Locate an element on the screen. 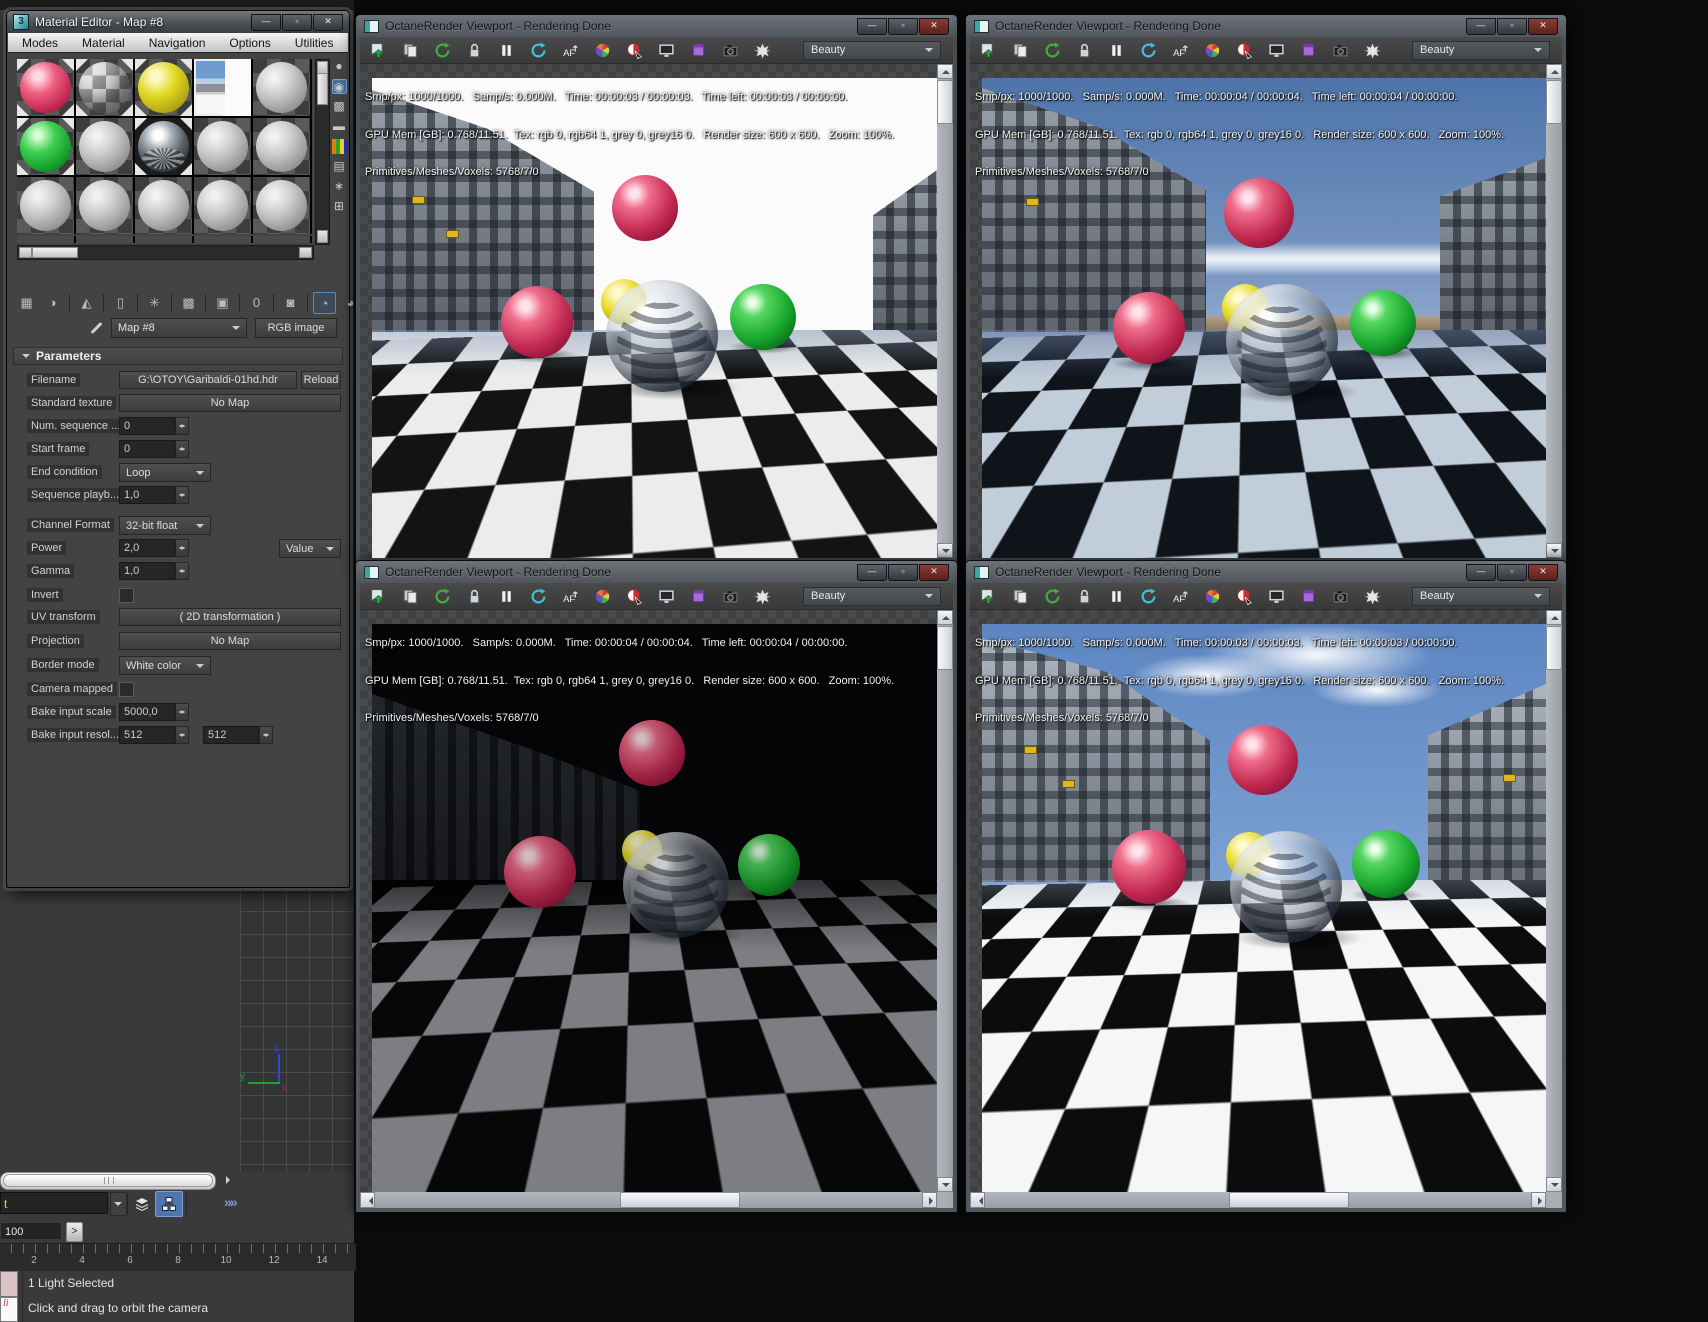 This screenshot has width=1708, height=1322. octane-logo-icon is located at coordinates (762, 596).